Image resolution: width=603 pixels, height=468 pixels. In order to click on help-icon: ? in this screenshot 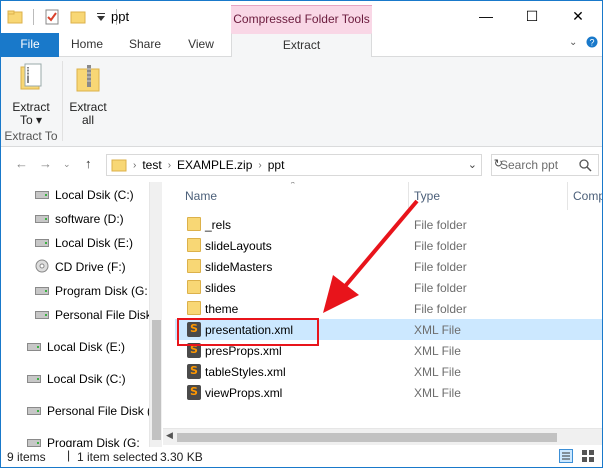, I will do `click(592, 43)`.